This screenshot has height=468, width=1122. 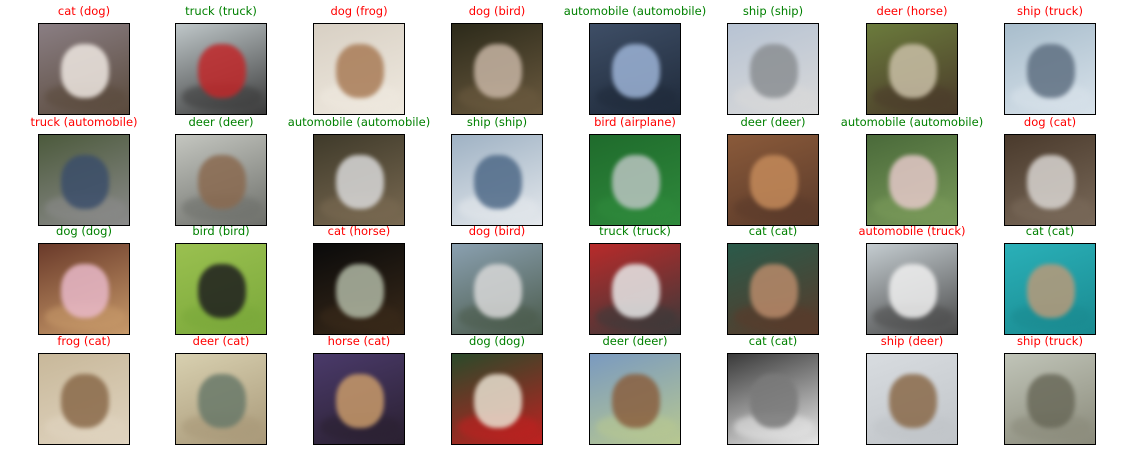 I want to click on prediction-label: cat (cat), so click(x=1050, y=231).